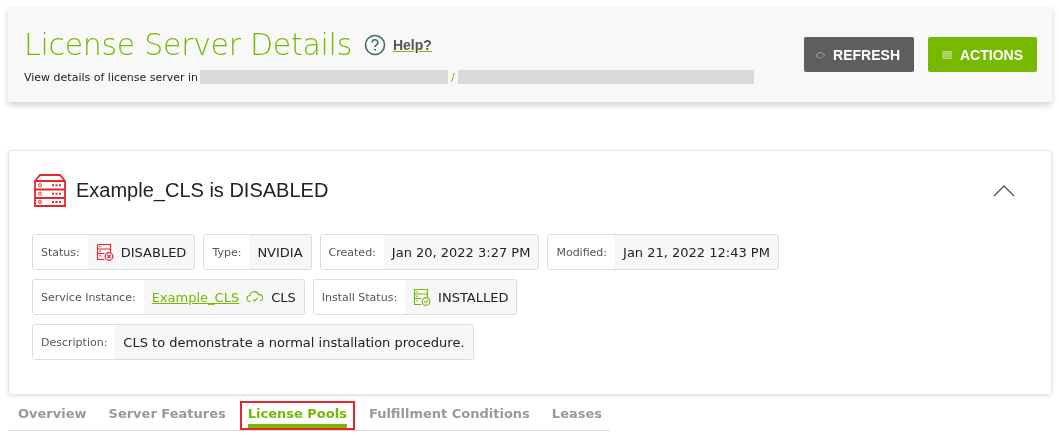  I want to click on field-value: DISABLED, so click(153, 252).